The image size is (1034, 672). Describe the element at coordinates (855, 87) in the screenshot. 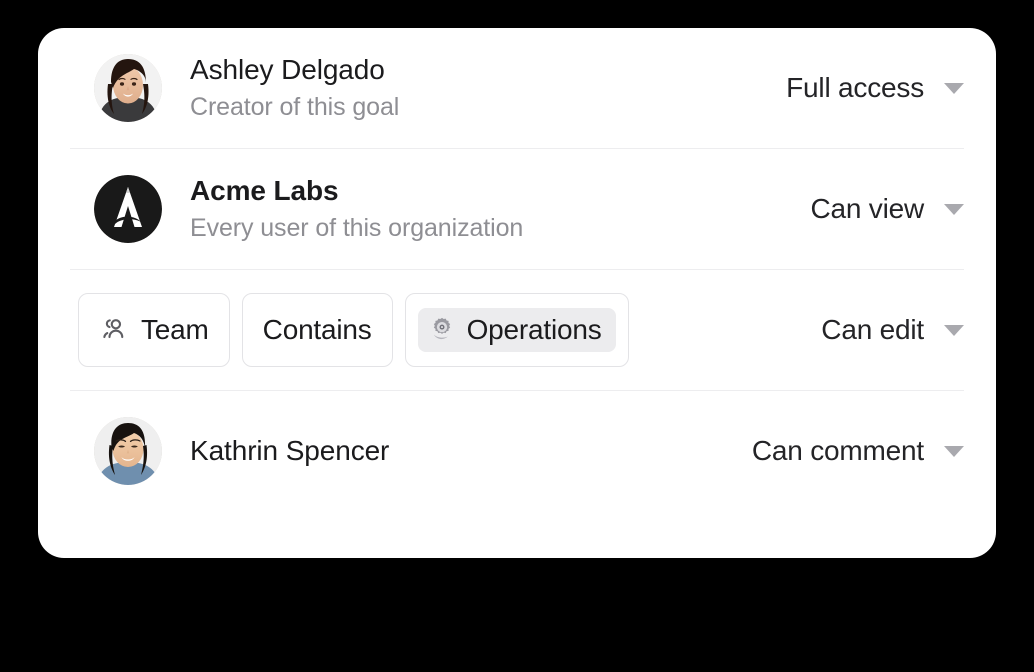

I see `permission-label: Full access` at that location.